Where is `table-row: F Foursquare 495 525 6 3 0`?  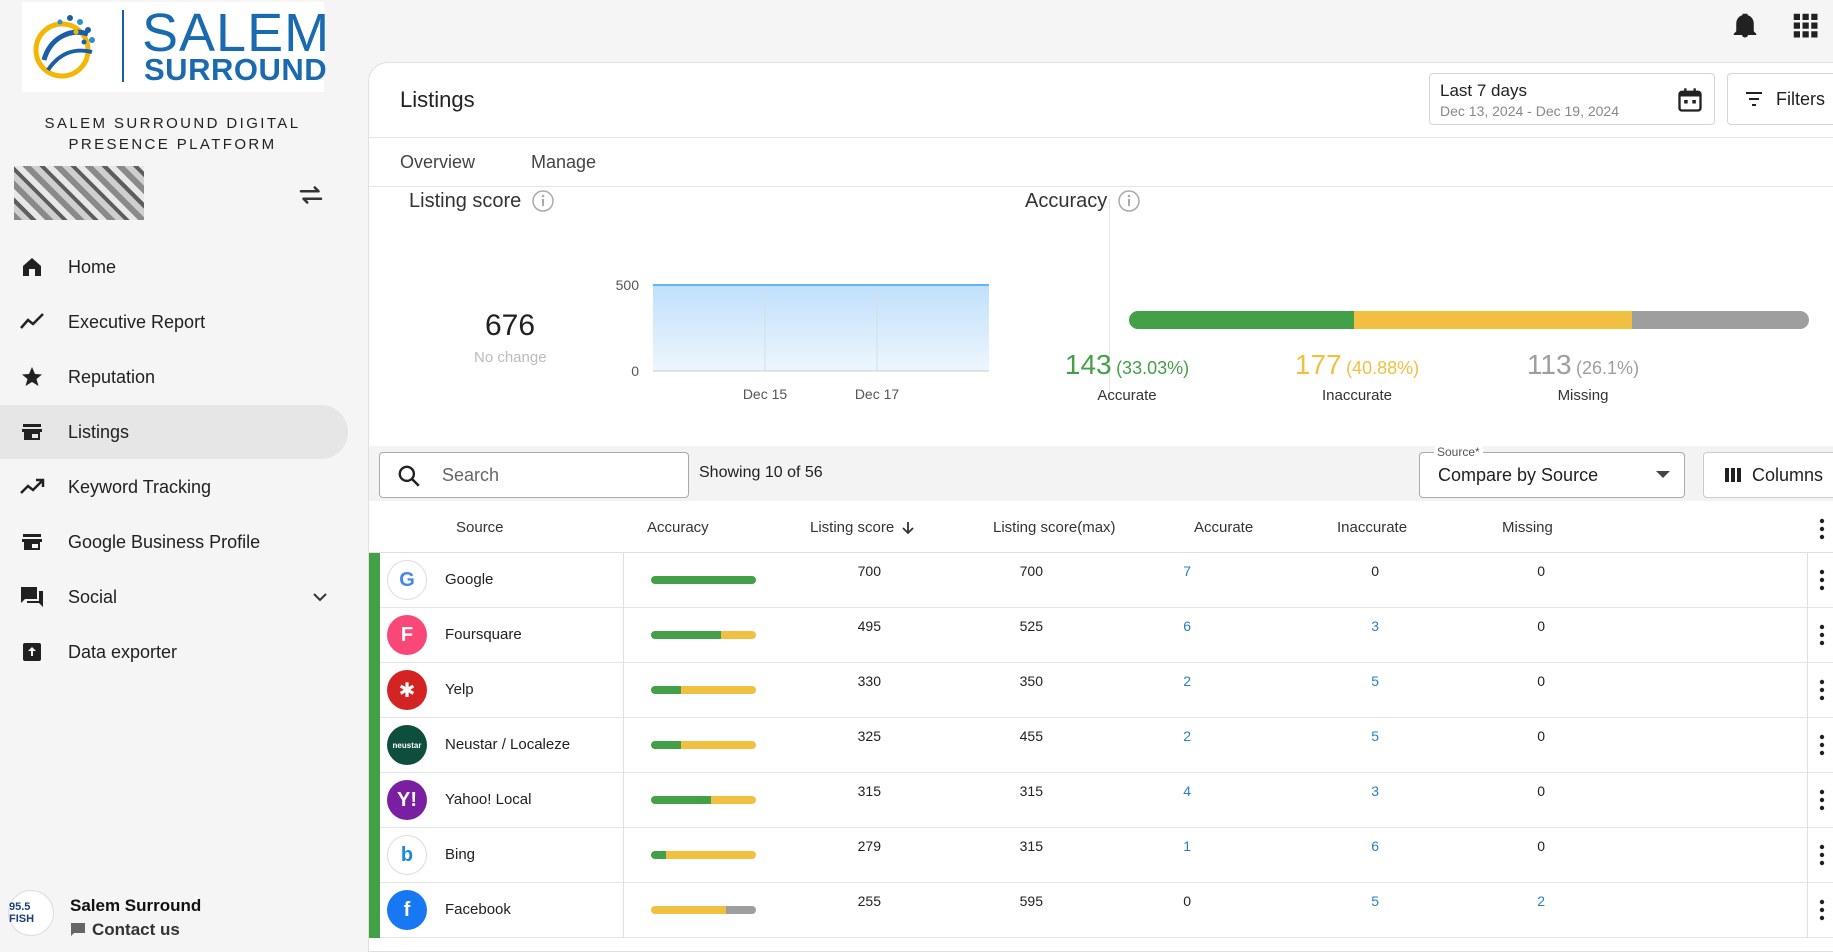 table-row: F Foursquare 495 525 6 3 0 is located at coordinates (1101, 635).